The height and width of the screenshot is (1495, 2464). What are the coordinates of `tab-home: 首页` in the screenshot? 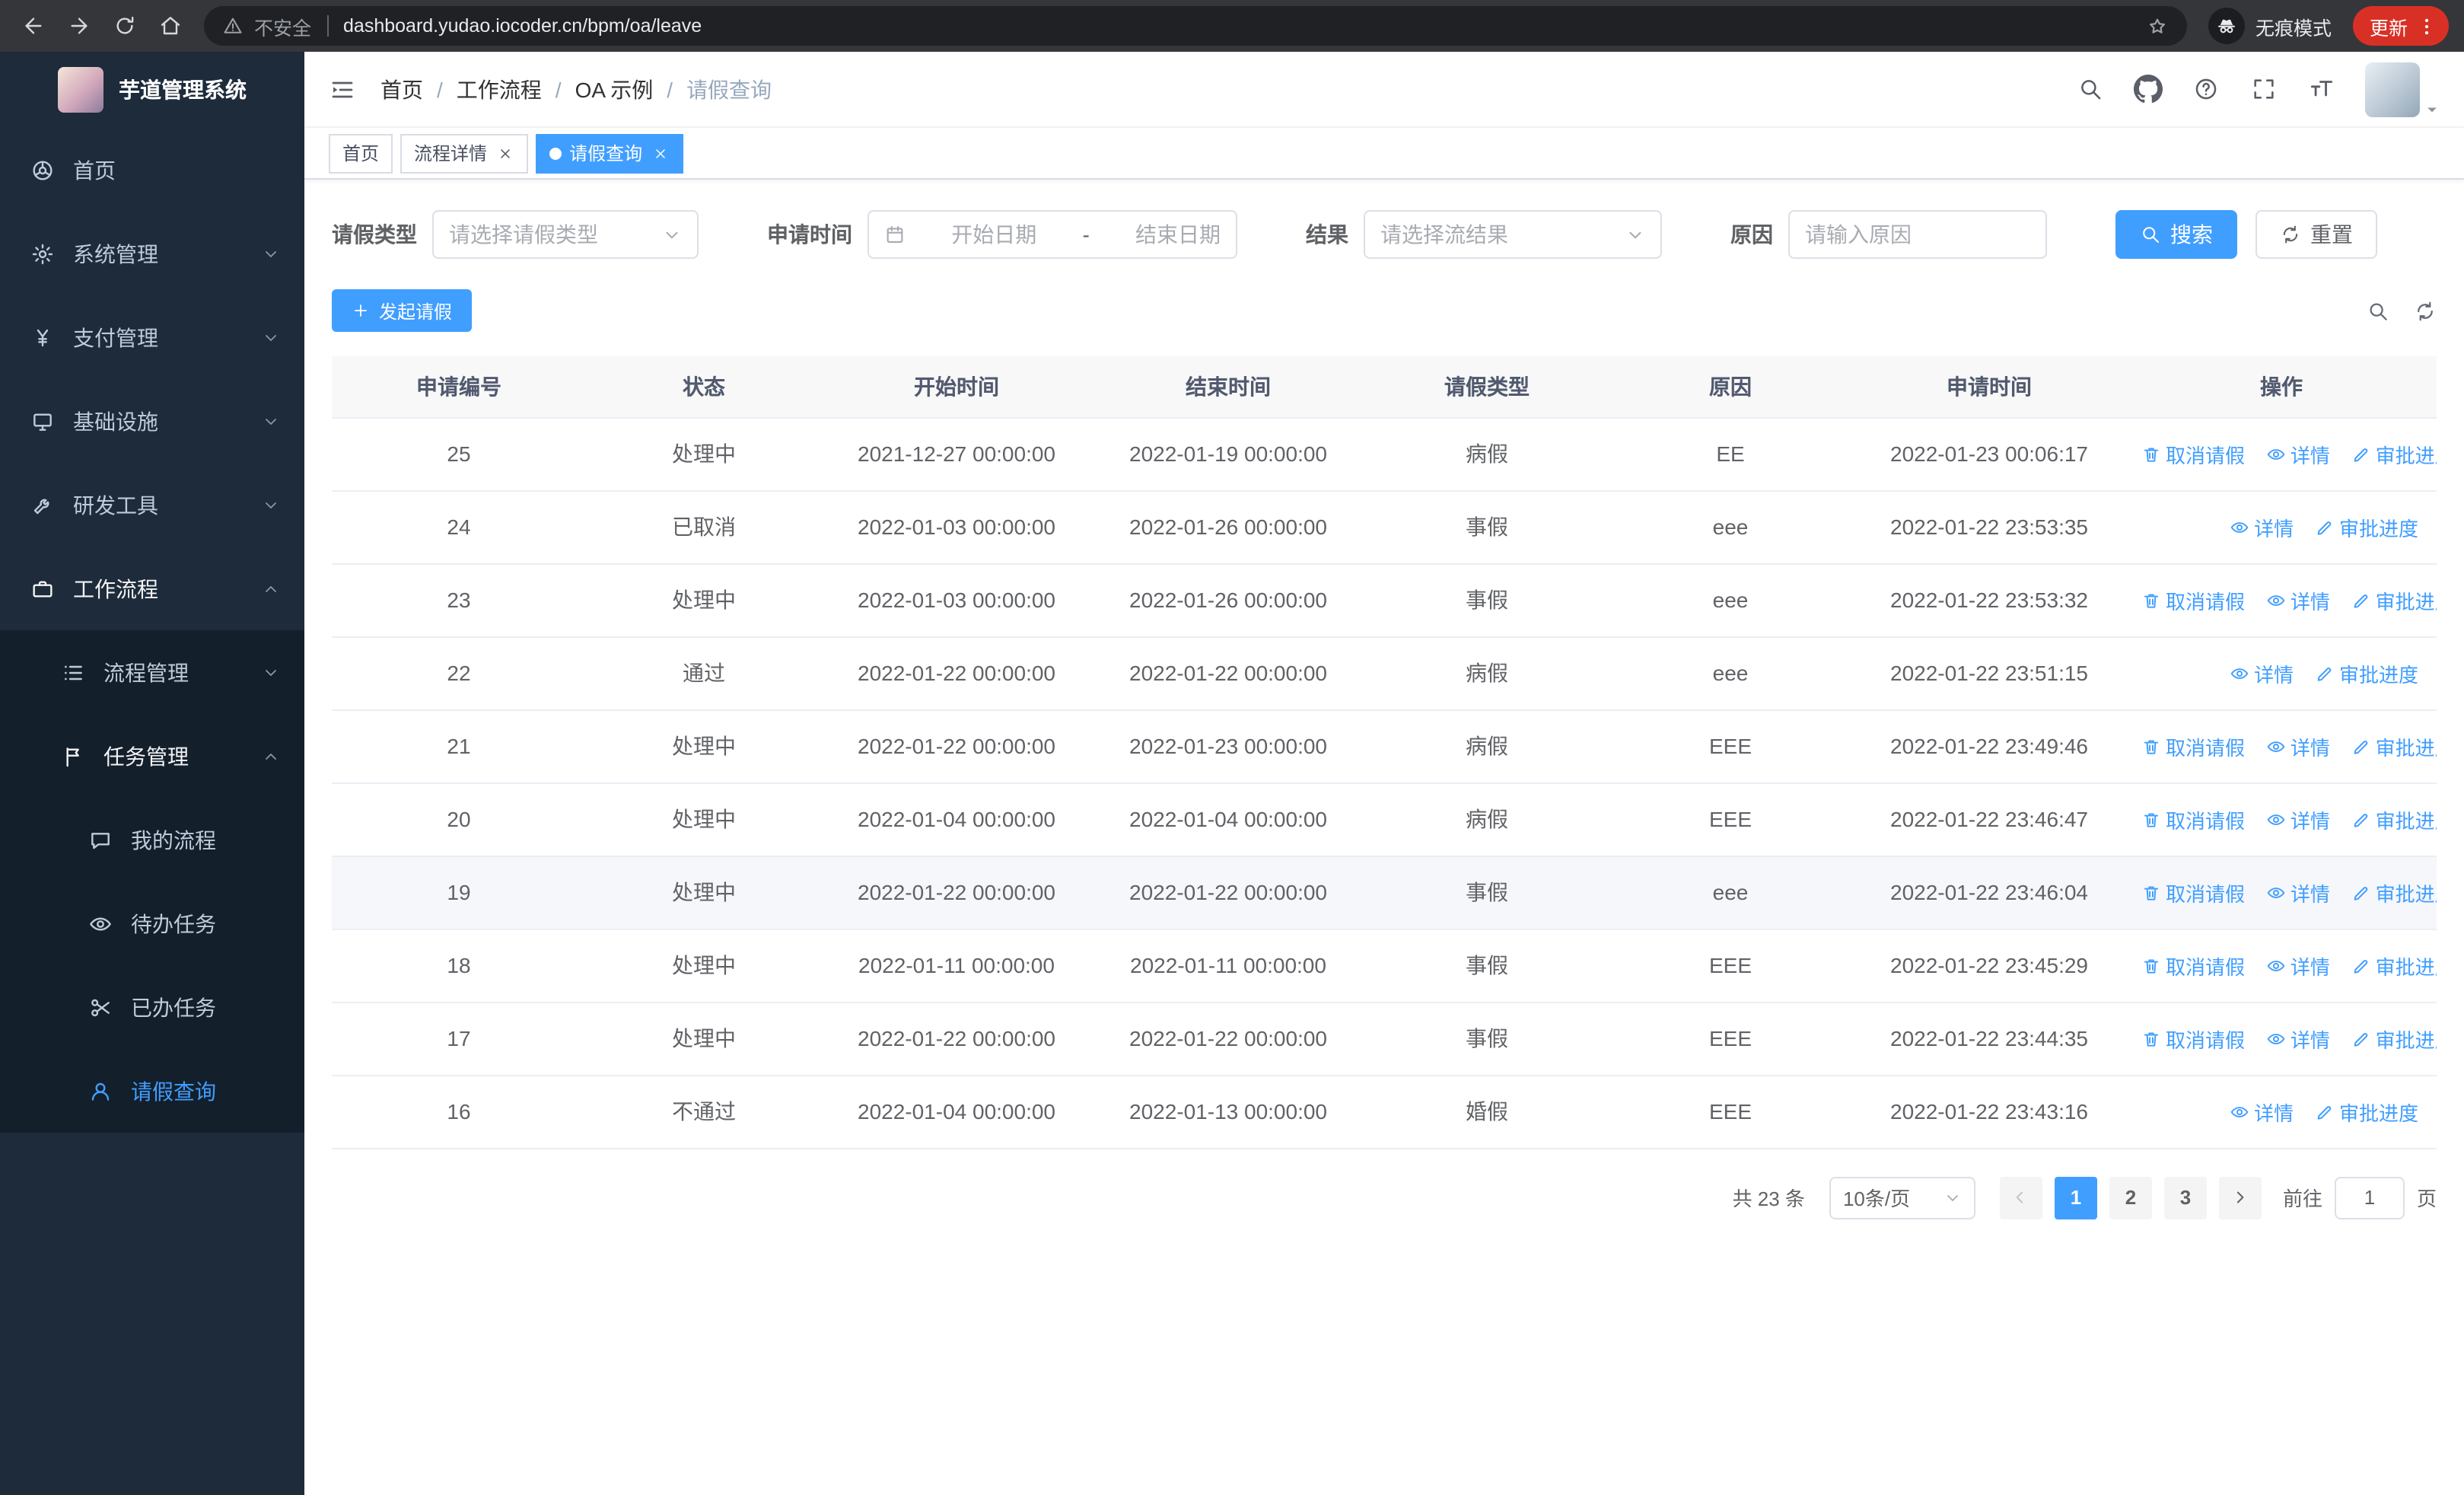 It's located at (361, 153).